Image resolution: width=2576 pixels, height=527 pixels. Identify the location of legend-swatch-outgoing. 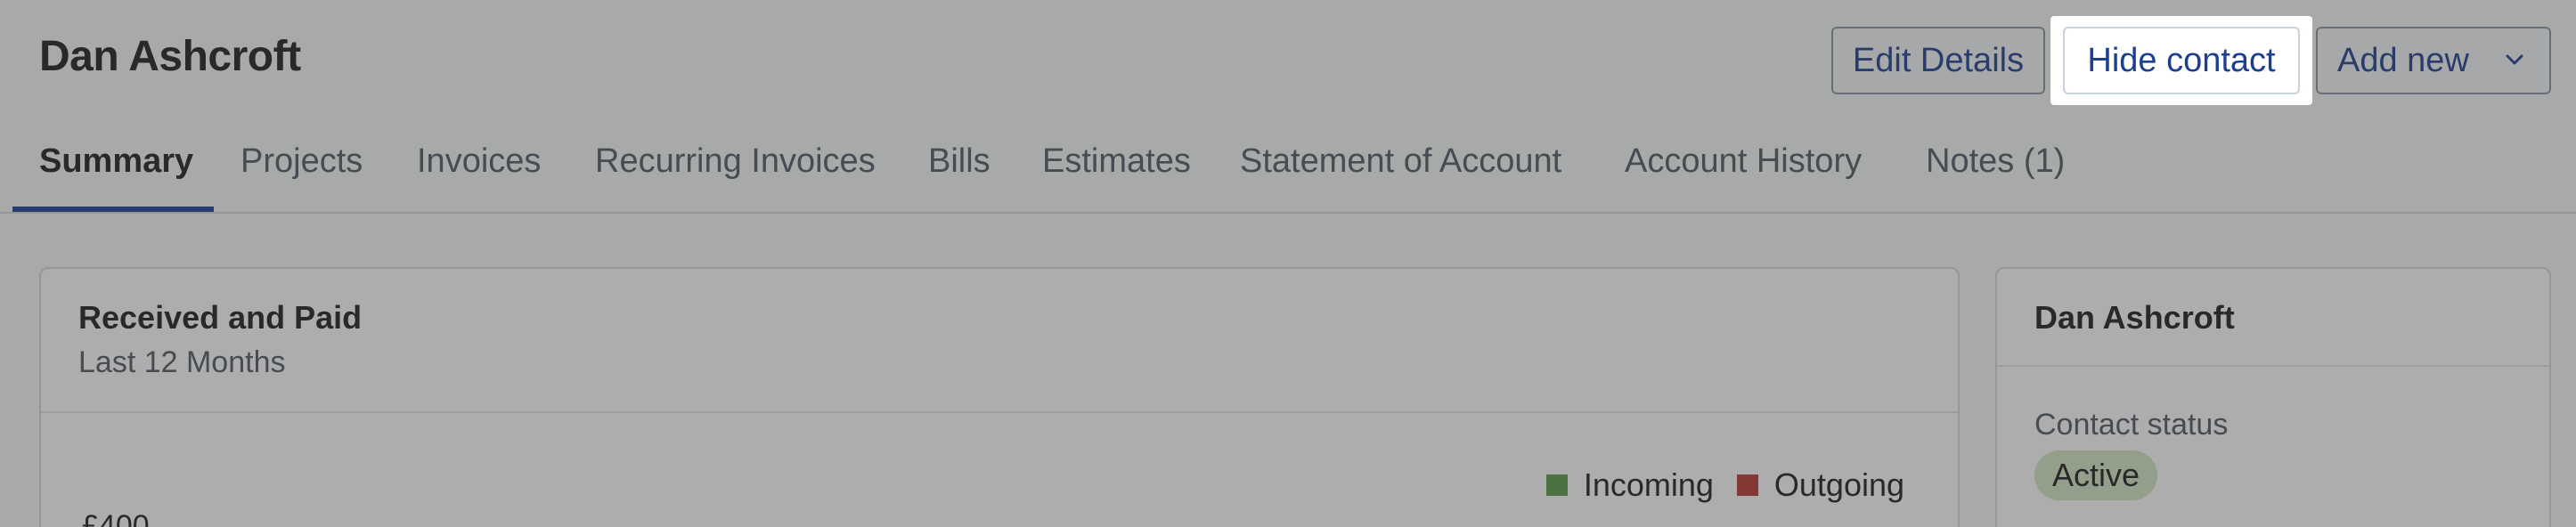
(1747, 485).